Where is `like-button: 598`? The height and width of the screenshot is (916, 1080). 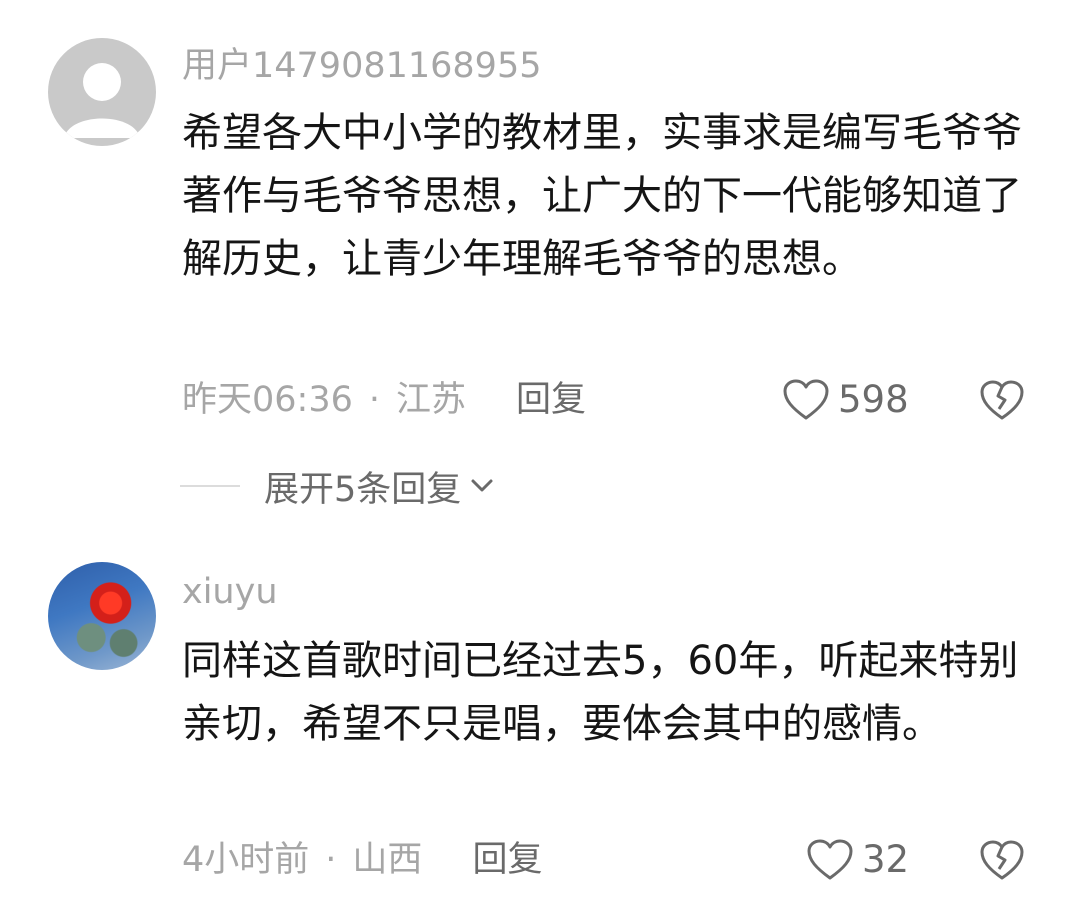 like-button: 598 is located at coordinates (845, 400).